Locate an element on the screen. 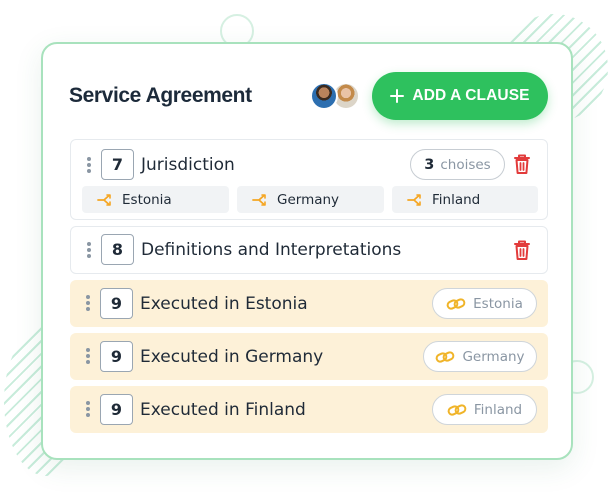 Image resolution: width=614 pixels, height=502 pixels. clause-row-executed-germany: 9 Executed in Germany Germany is located at coordinates (309, 356).